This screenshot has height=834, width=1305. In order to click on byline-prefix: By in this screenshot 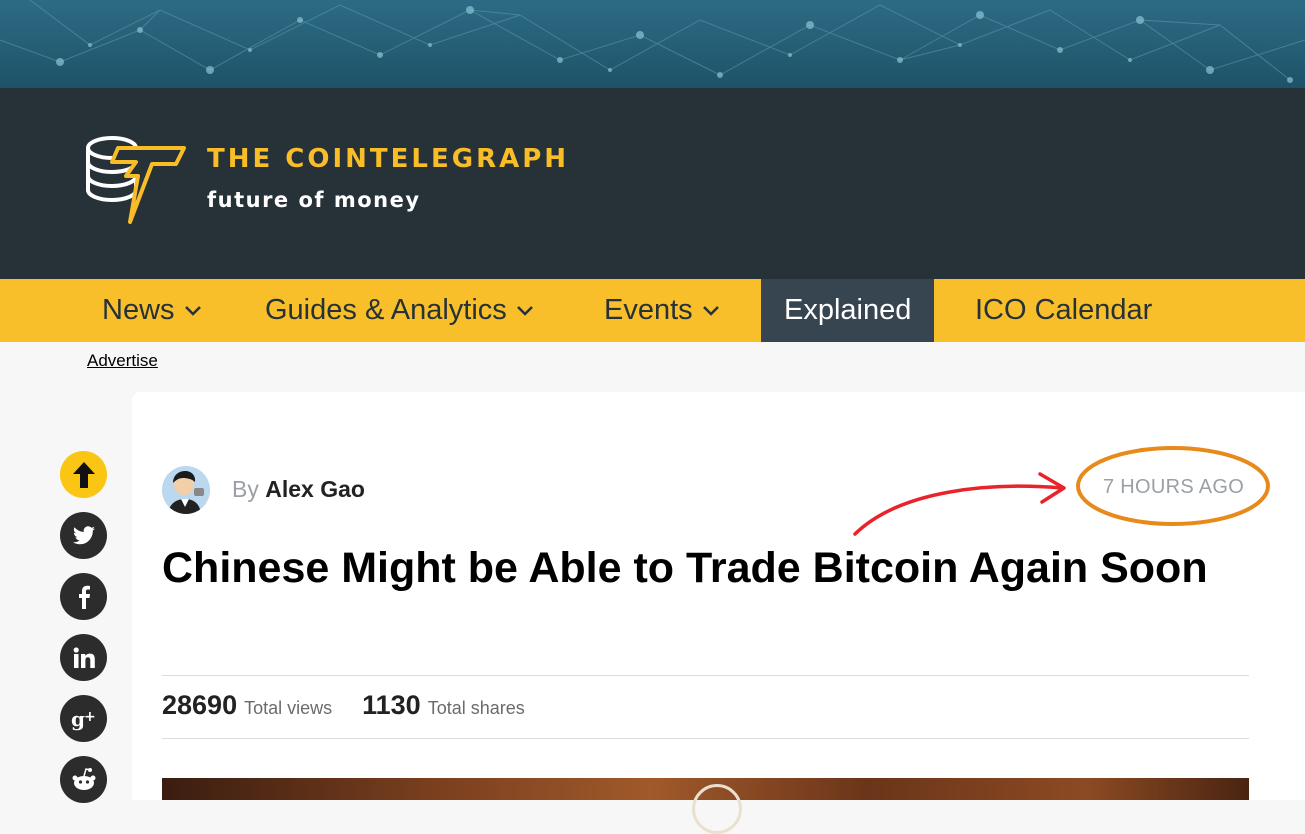, I will do `click(245, 489)`.